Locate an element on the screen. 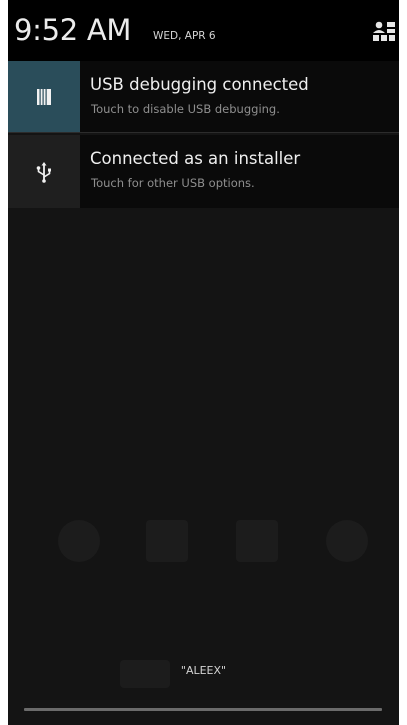  notification-subtitle: Touch to disable USB debugging. is located at coordinates (185, 109).